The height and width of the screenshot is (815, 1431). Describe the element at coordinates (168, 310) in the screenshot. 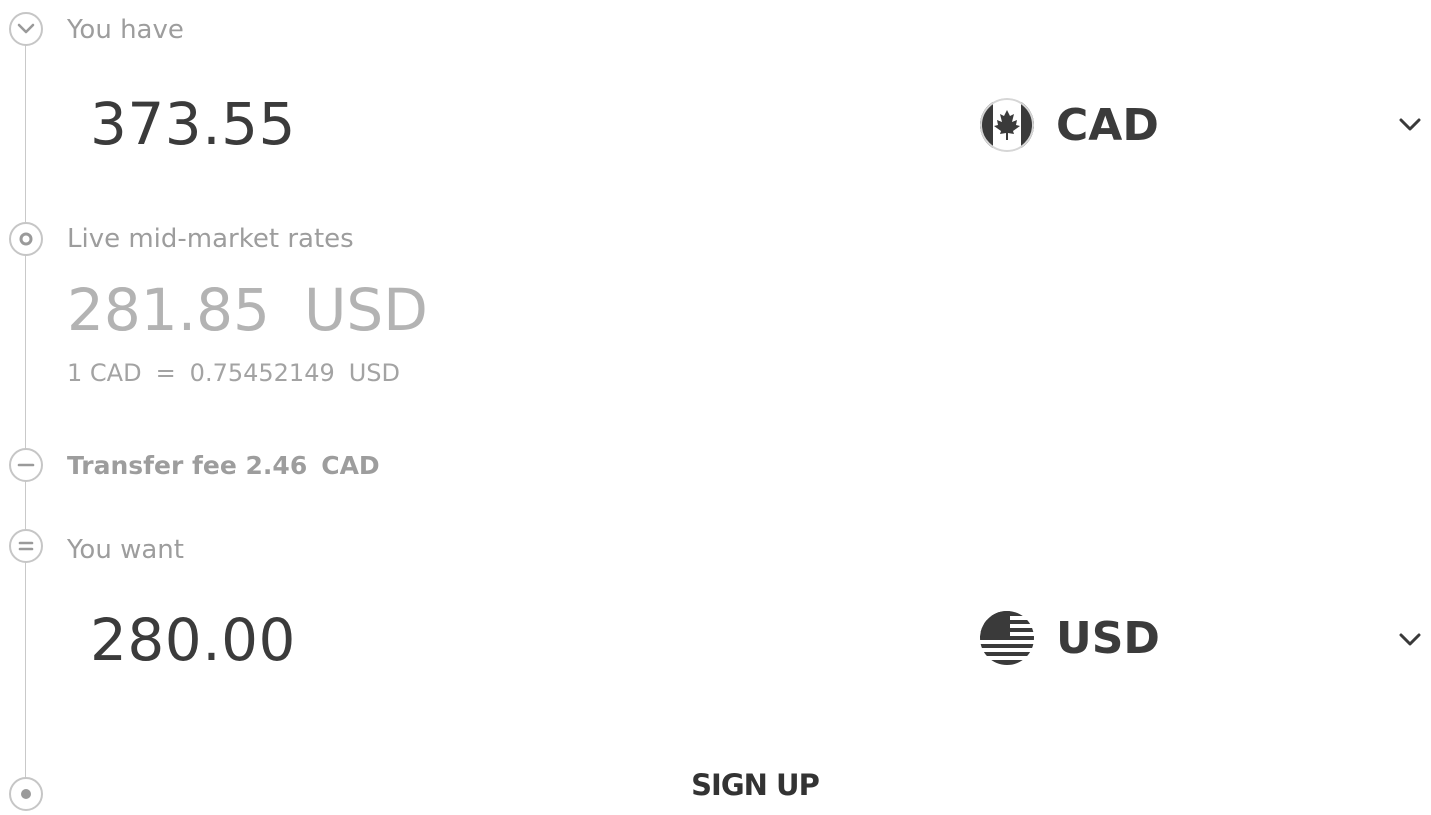

I see `converted-amount-value: 281.85` at that location.